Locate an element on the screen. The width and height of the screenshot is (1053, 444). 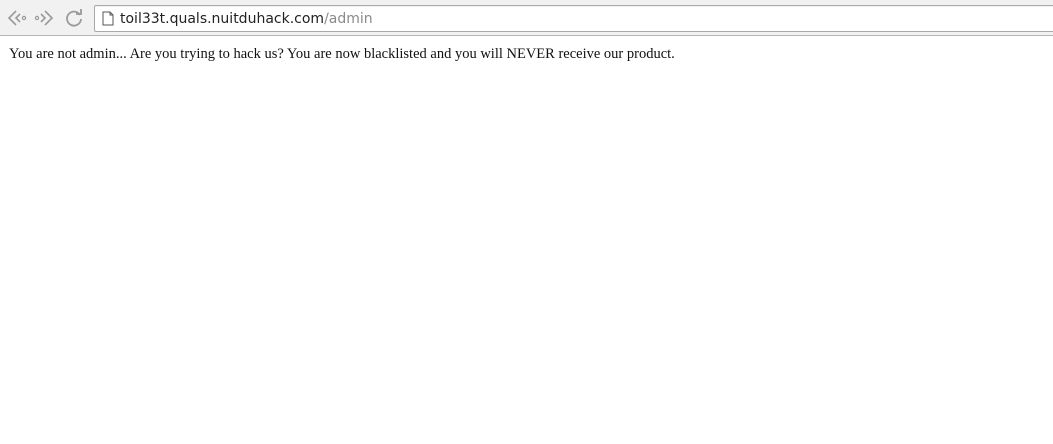
back-arrow-icon is located at coordinates (17, 18).